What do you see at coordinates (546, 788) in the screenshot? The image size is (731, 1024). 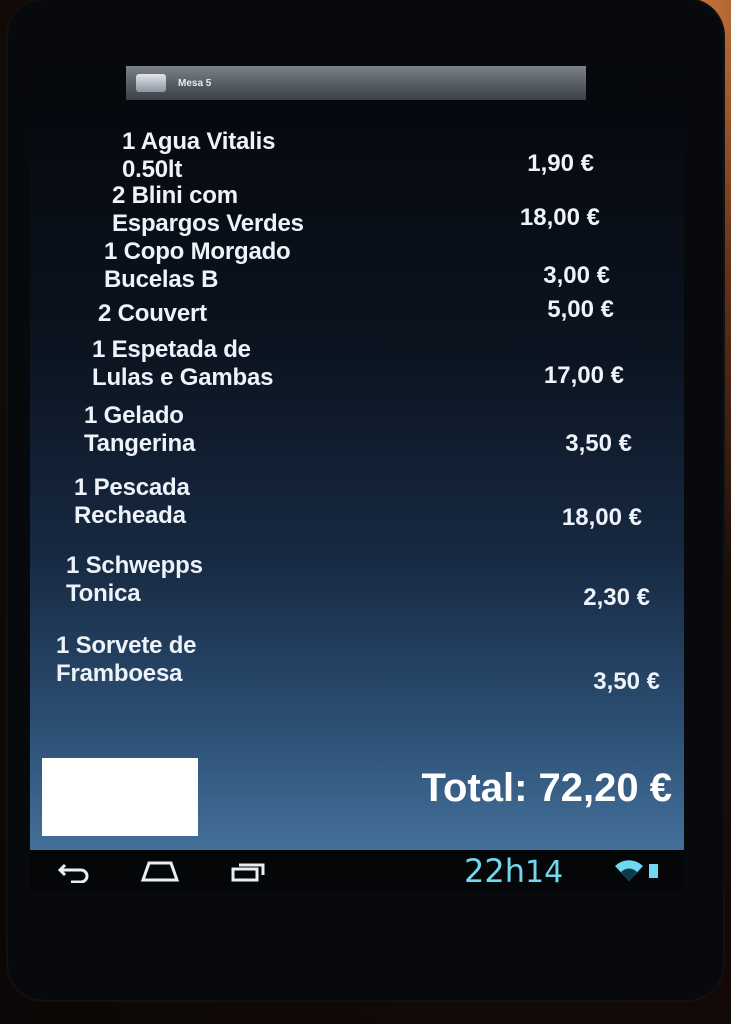 I see `order-total: Total: 72,20 €` at bounding box center [546, 788].